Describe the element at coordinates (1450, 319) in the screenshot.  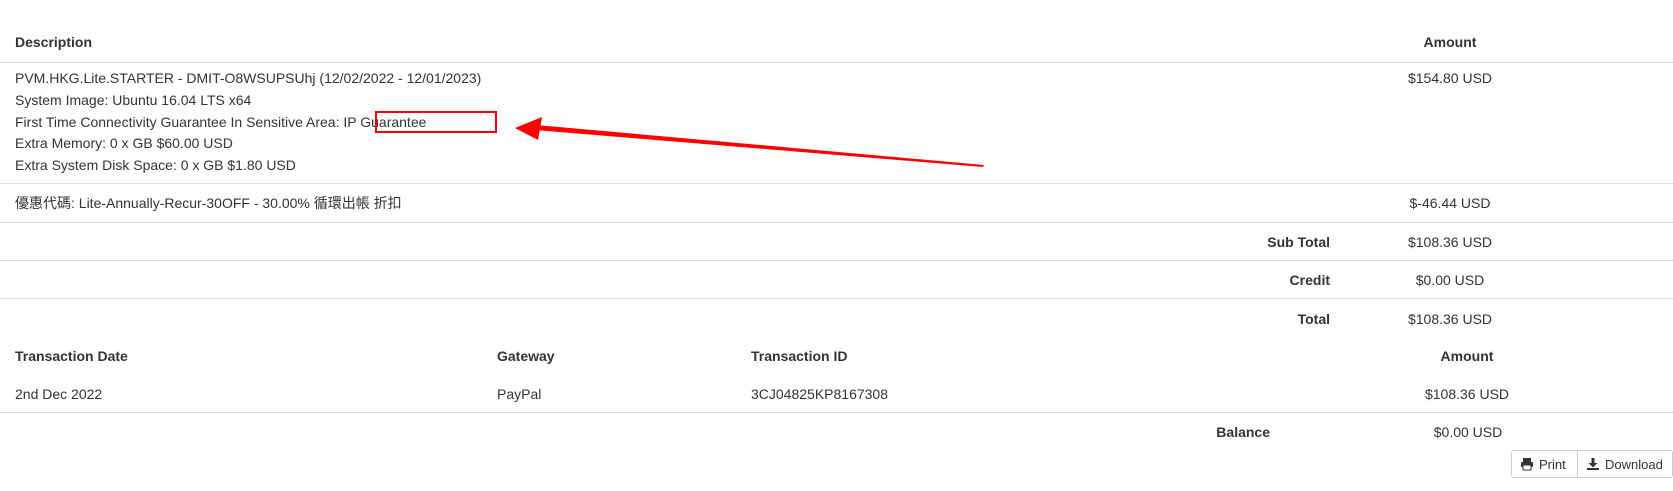
I see `total-amount: $108.36 USD` at that location.